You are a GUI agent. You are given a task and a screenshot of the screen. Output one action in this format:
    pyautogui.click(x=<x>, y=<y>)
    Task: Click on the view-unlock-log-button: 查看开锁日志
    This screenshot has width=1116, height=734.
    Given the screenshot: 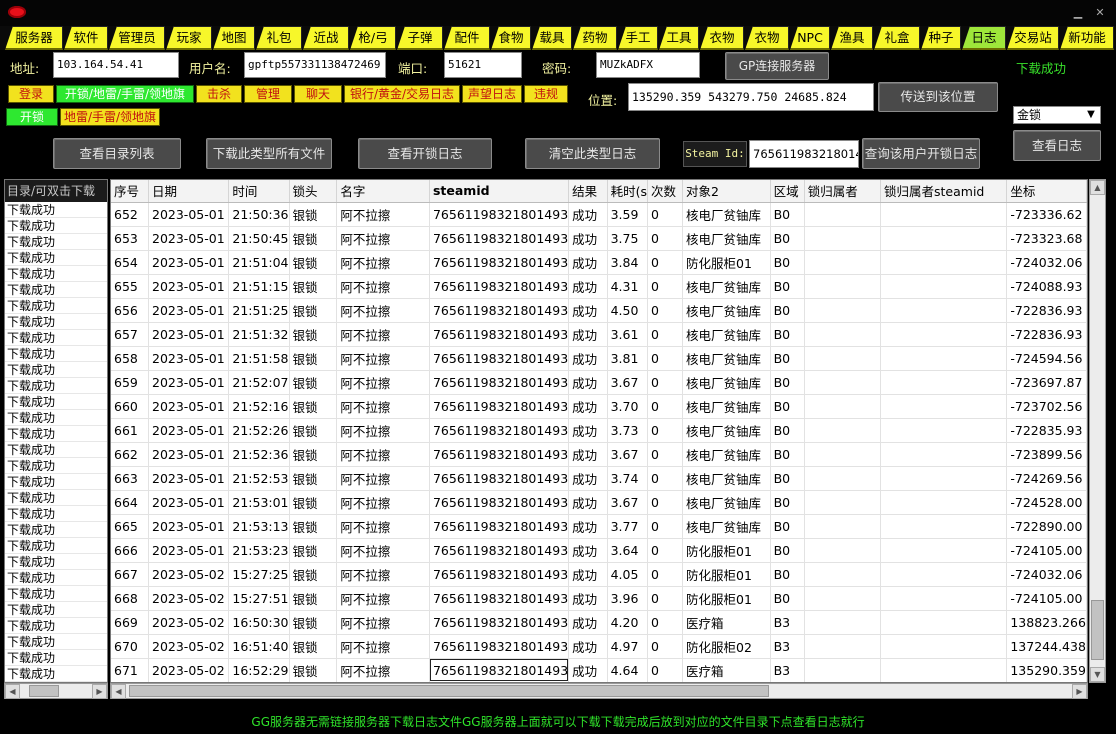 What is the action you would take?
    pyautogui.click(x=425, y=153)
    